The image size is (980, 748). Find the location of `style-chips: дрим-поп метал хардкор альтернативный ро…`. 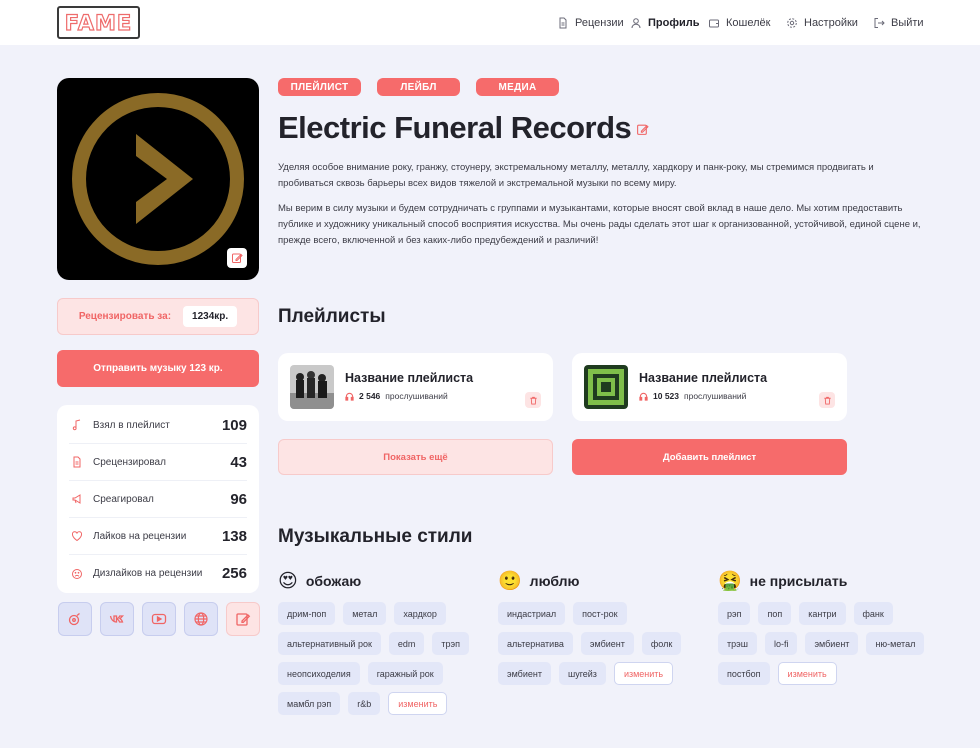

style-chips: дрим-поп метал хардкор альтернативный ро… is located at coordinates (383, 658).